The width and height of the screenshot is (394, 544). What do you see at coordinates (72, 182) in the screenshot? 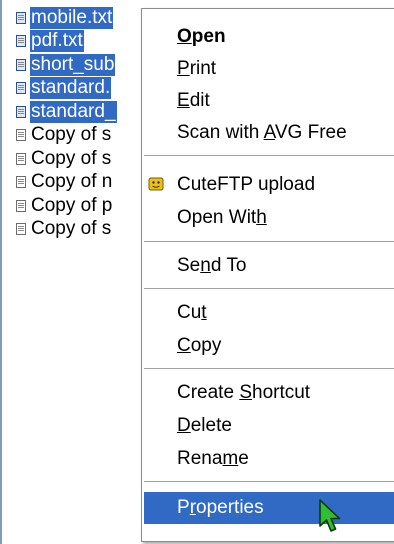
I see `file-name: Copy of n` at bounding box center [72, 182].